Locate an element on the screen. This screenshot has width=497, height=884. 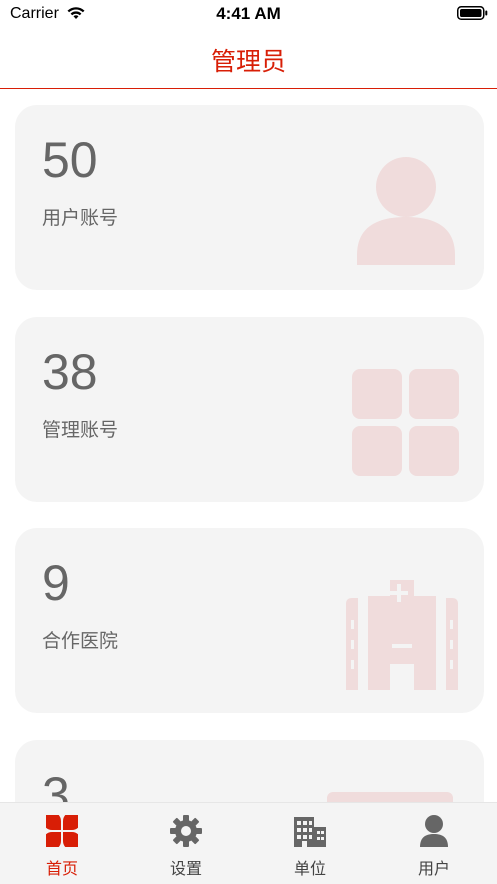
tab-label: 单位 is located at coordinates (309, 868).